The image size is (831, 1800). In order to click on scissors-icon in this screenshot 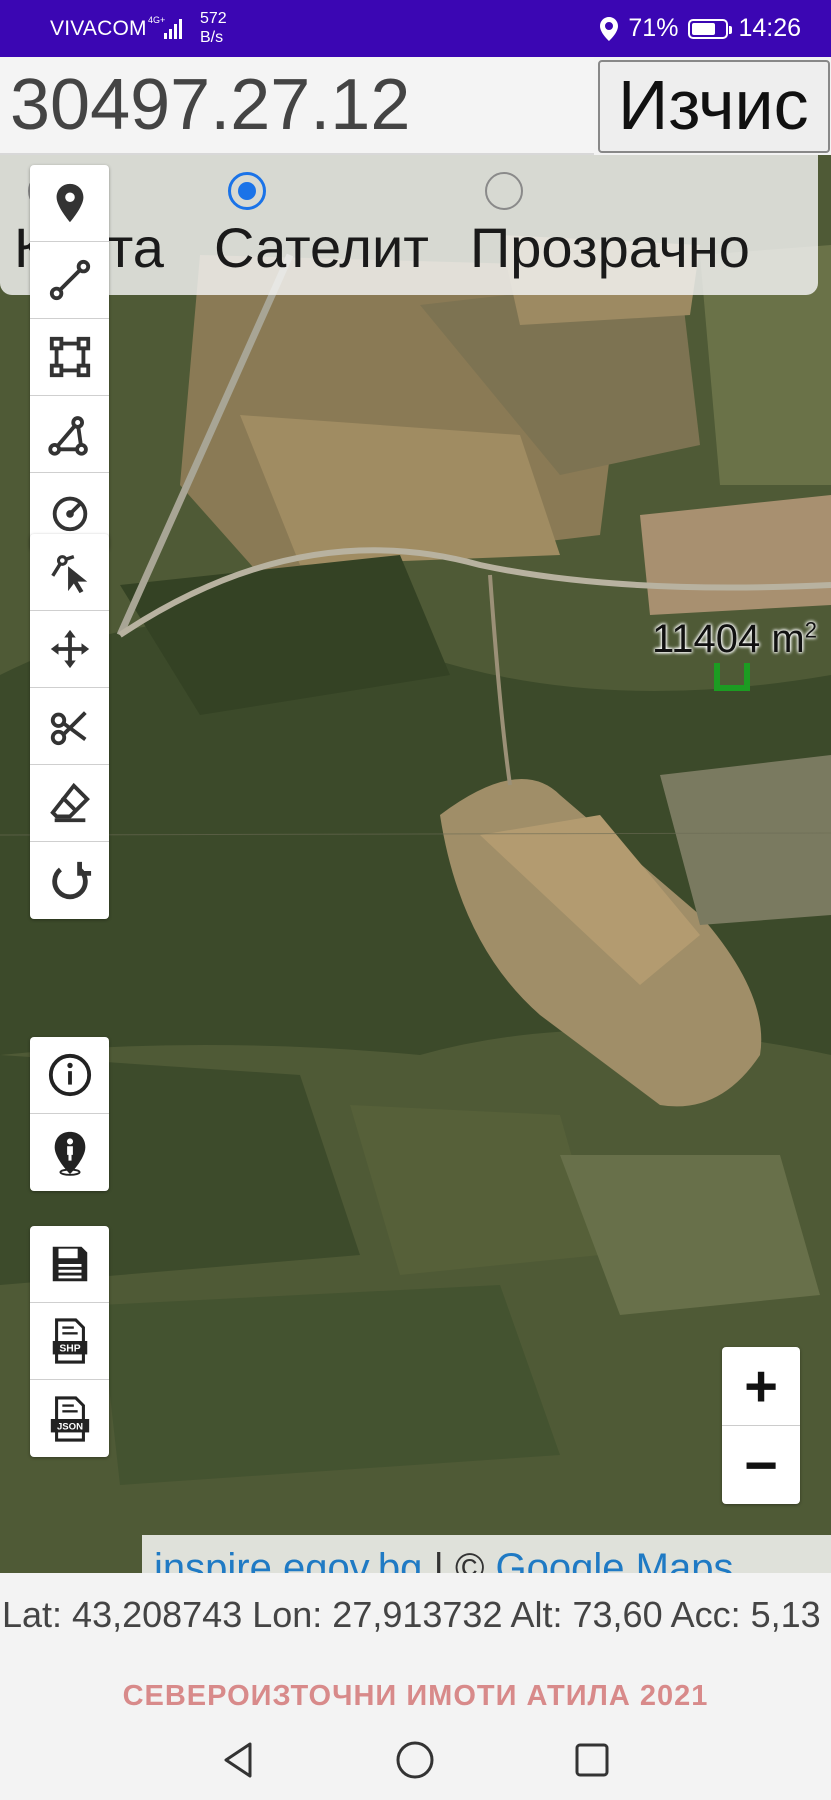, I will do `click(68, 728)`.